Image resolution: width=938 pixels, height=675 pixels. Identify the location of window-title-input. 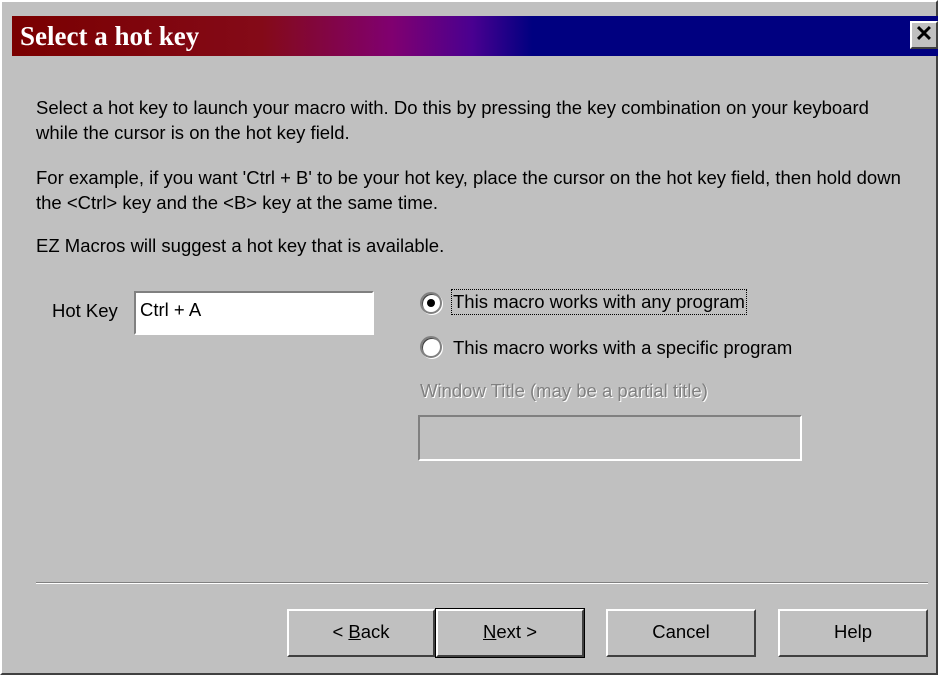
(610, 438).